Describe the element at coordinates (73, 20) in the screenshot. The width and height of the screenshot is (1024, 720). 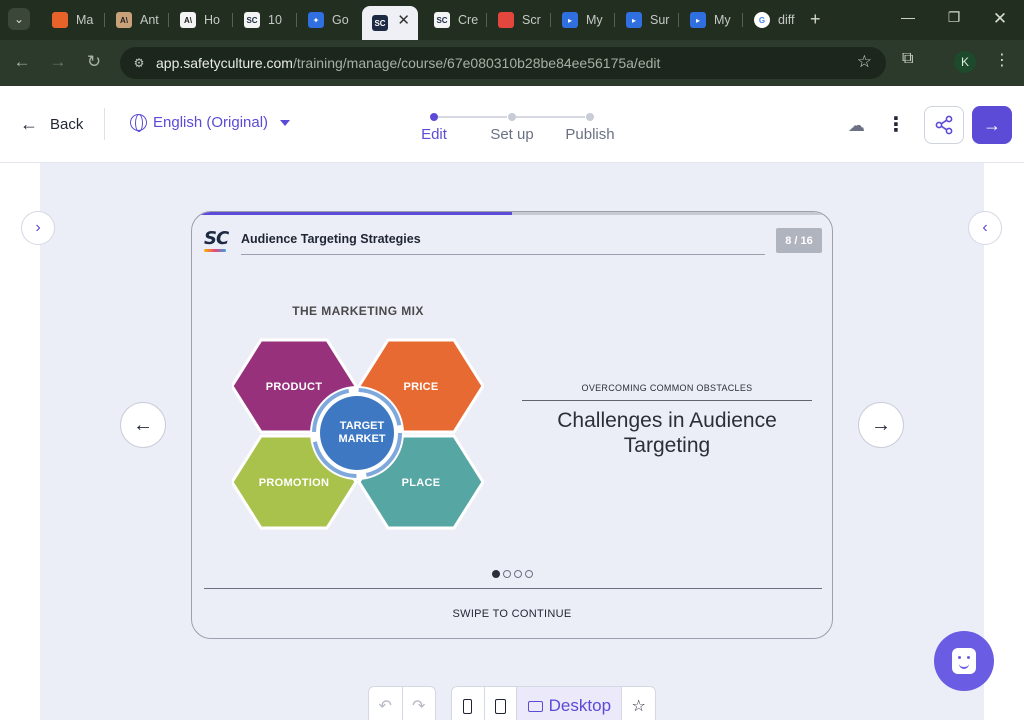
I see `browser-tab-1: Ma` at that location.